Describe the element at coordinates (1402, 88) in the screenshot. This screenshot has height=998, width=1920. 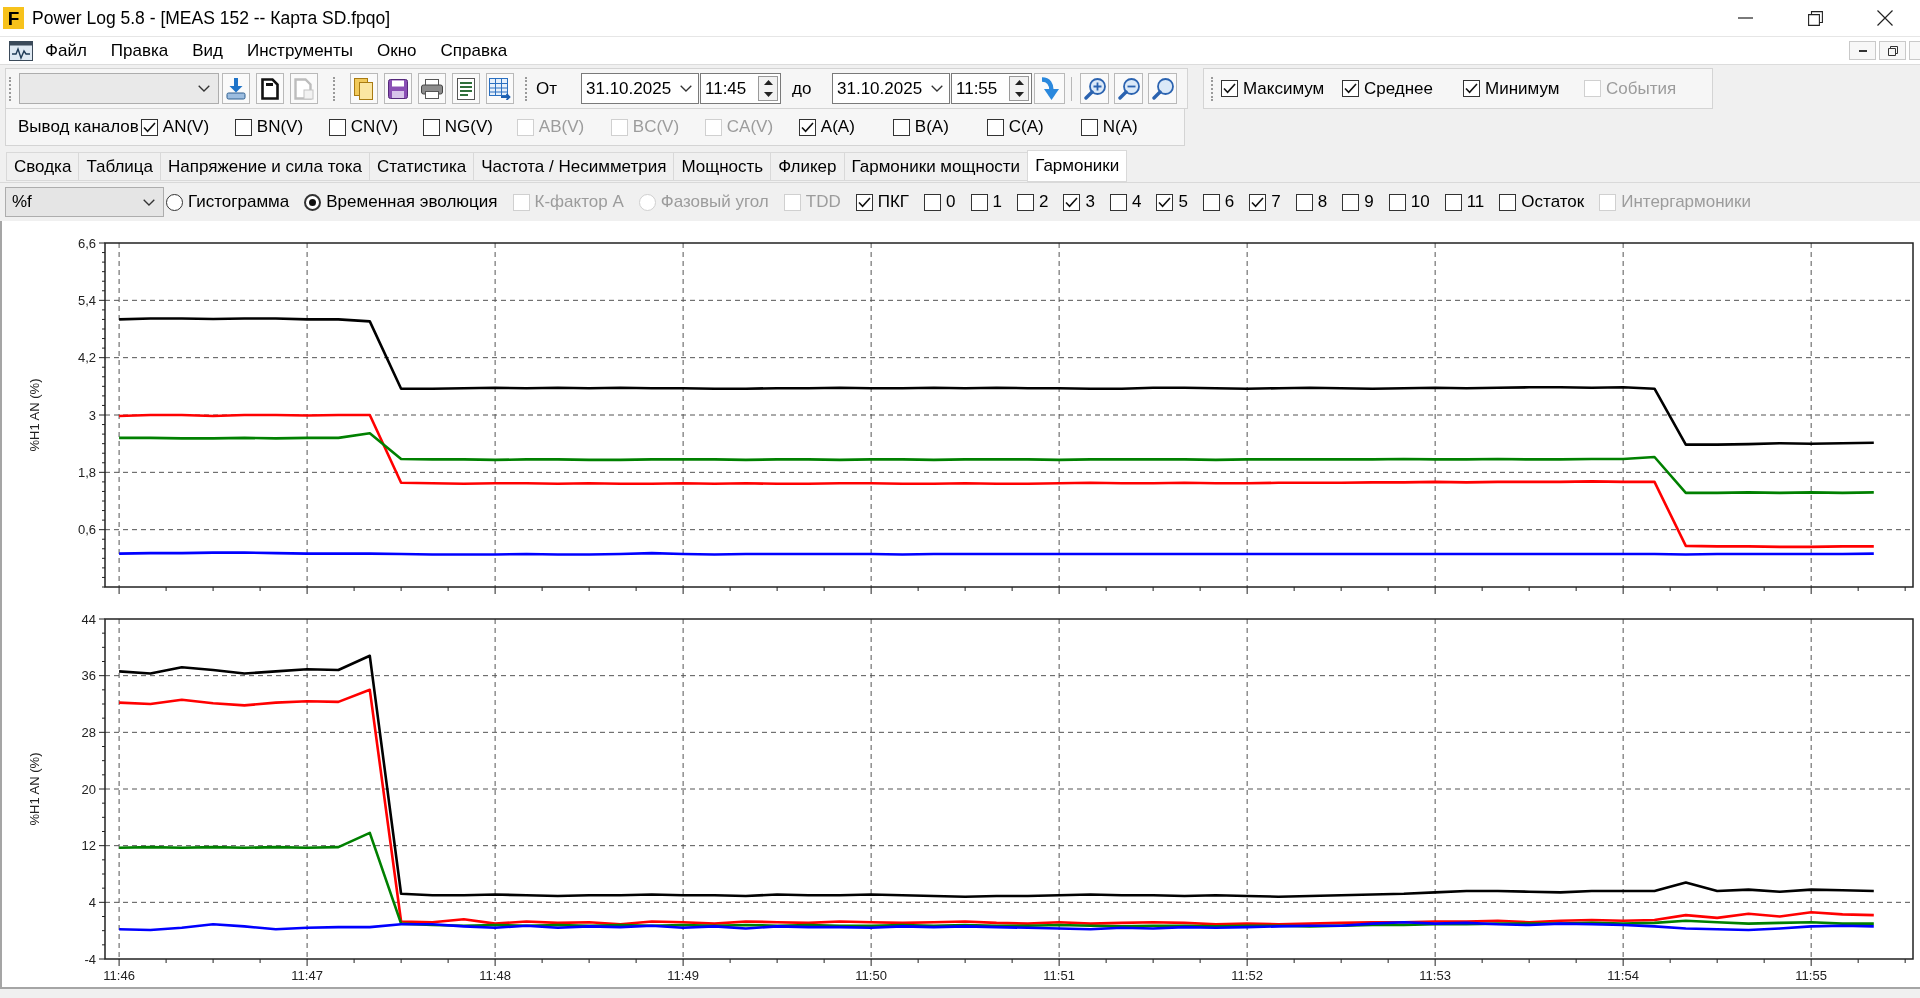
I see `checkbox: Среднее` at that location.